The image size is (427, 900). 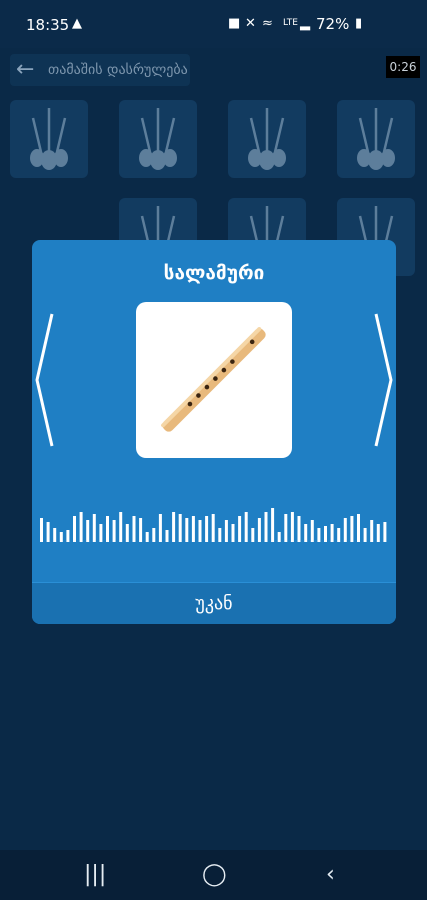 What do you see at coordinates (48, 25) in the screenshot?
I see `status-time: 18:35` at bounding box center [48, 25].